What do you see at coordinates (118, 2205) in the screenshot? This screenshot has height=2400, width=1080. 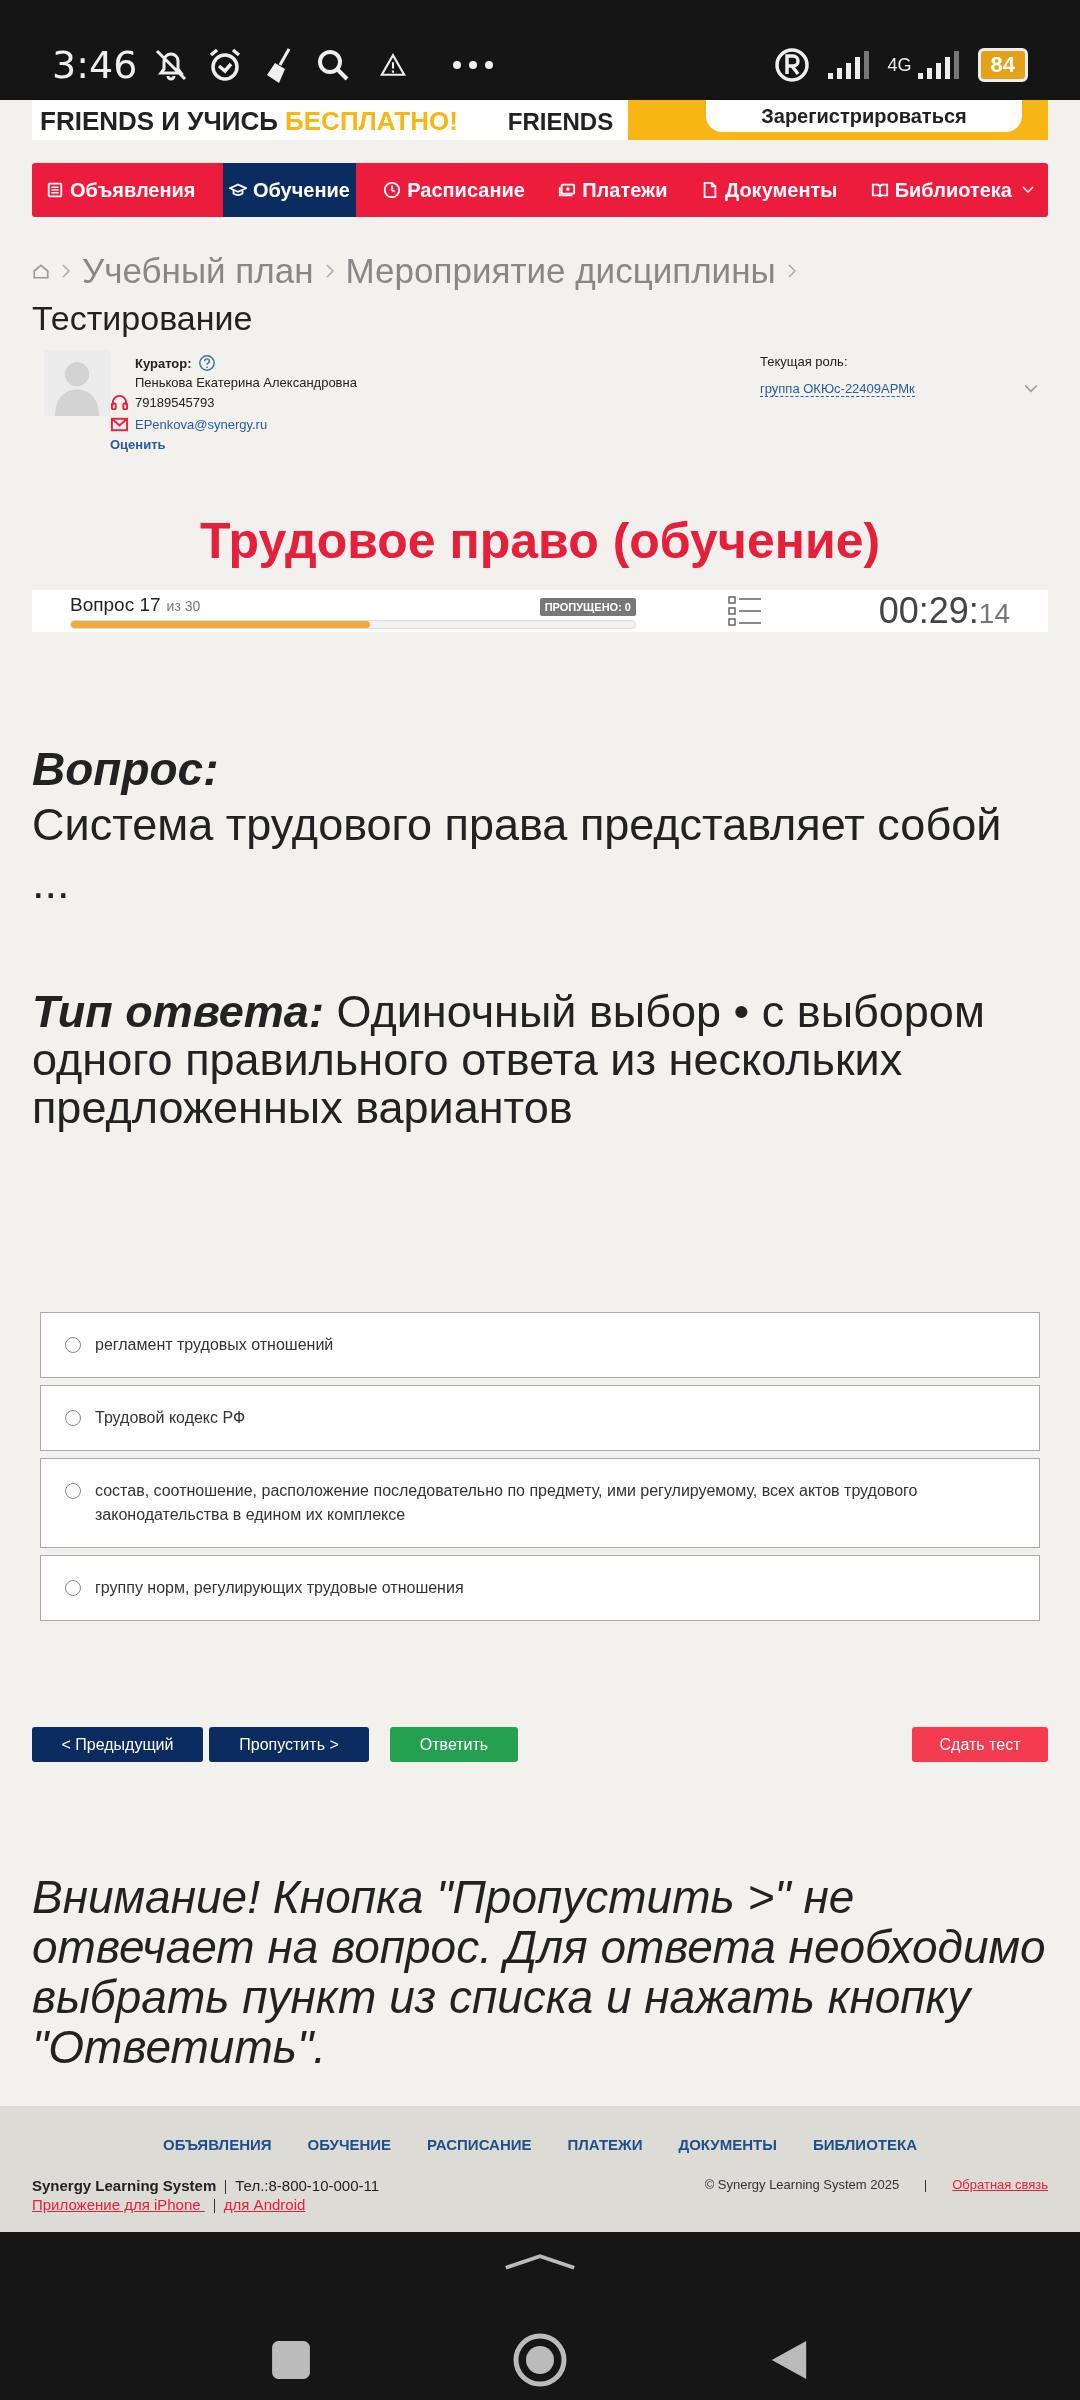 I see `iphone-app-link: Приложение для iPhone` at bounding box center [118, 2205].